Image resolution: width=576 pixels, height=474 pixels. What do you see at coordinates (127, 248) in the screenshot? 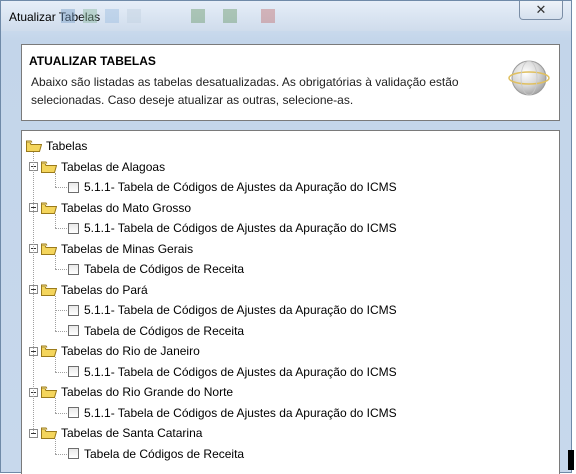
I see `group-label: Tabelas de Minas Gerais` at bounding box center [127, 248].